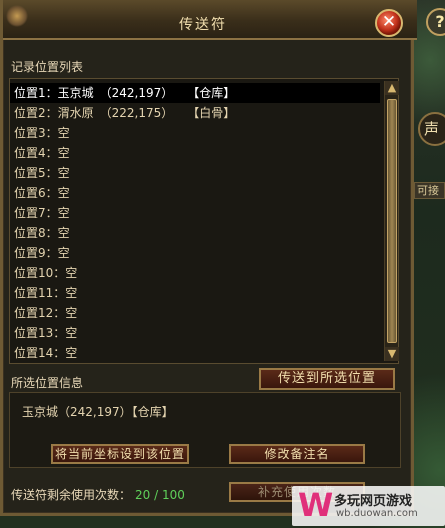  Describe the element at coordinates (195, 273) in the screenshot. I see `list-item: 位置10：空` at that location.